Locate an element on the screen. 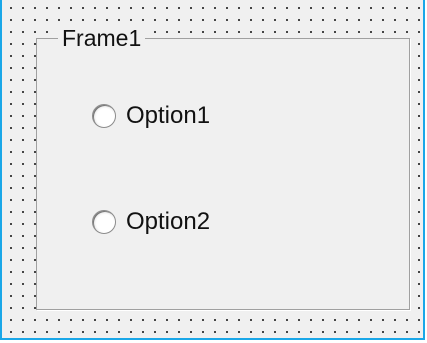  option1-label: Option1 is located at coordinates (168, 116).